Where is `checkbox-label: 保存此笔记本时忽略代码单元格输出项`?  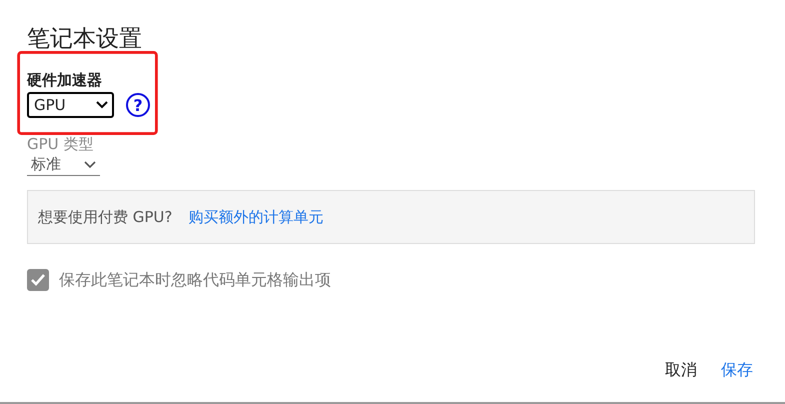
checkbox-label: 保存此笔记本时忽略代码单元格输出项 is located at coordinates (195, 280).